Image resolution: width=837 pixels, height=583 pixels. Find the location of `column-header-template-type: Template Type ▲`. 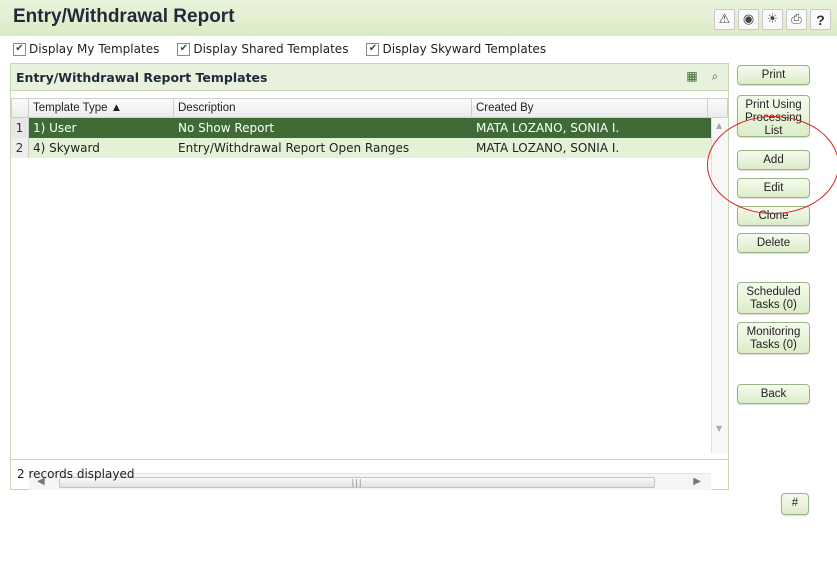

column-header-template-type: Template Type ▲ is located at coordinates (101, 108).